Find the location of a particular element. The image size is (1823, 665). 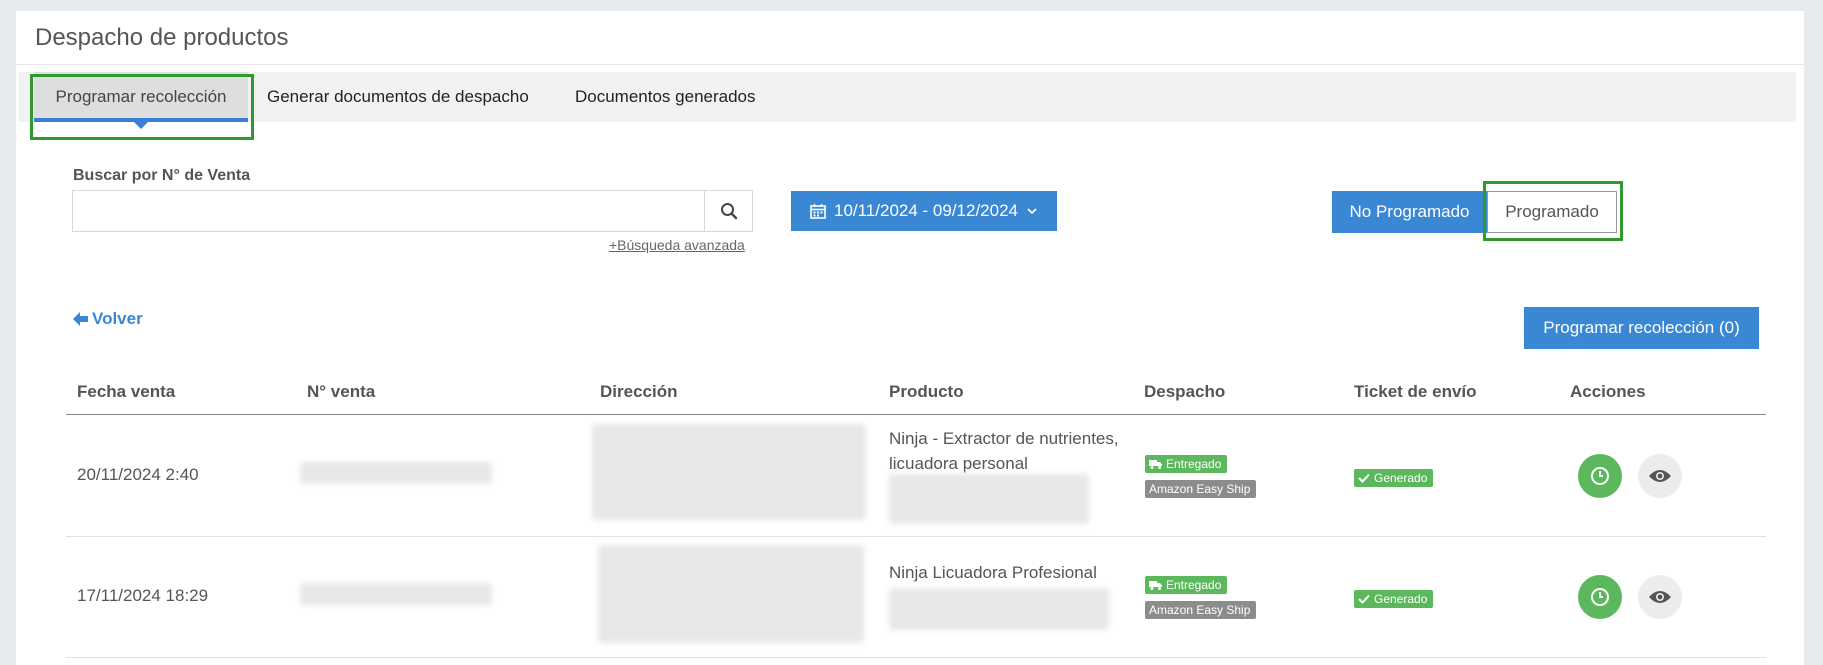

search-button is located at coordinates (728, 211).